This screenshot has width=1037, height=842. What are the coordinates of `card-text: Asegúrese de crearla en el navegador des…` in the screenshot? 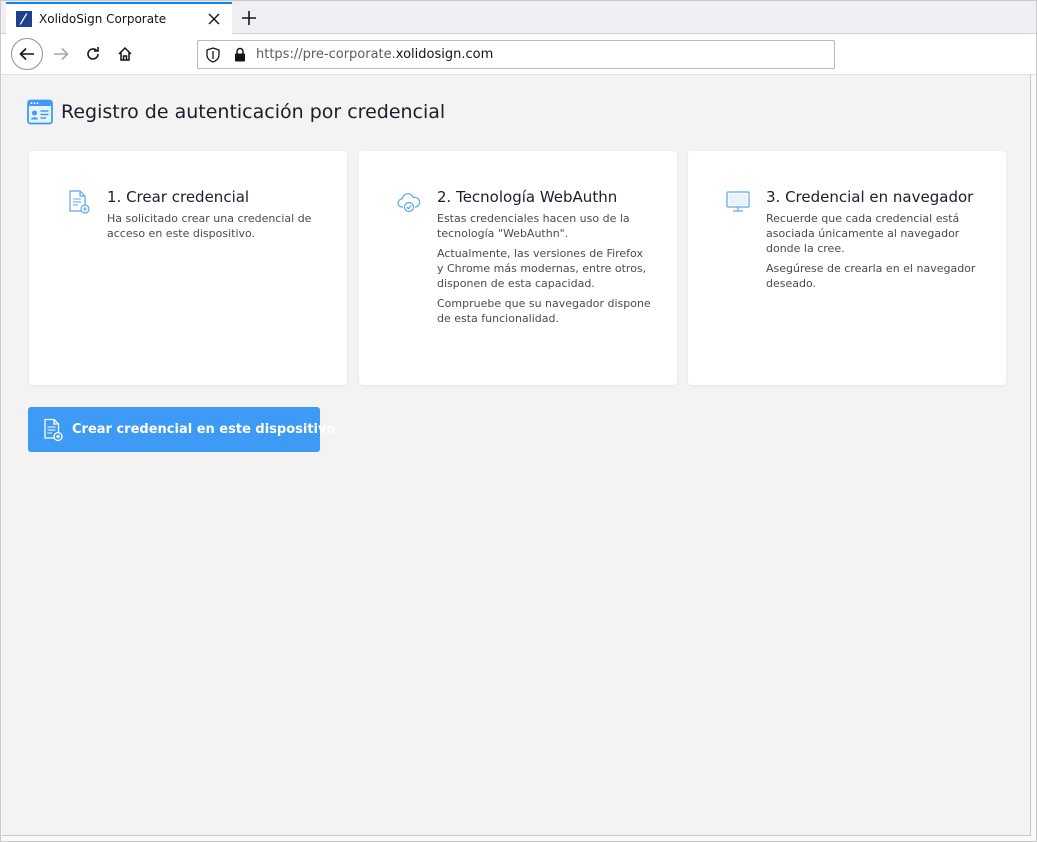 It's located at (871, 276).